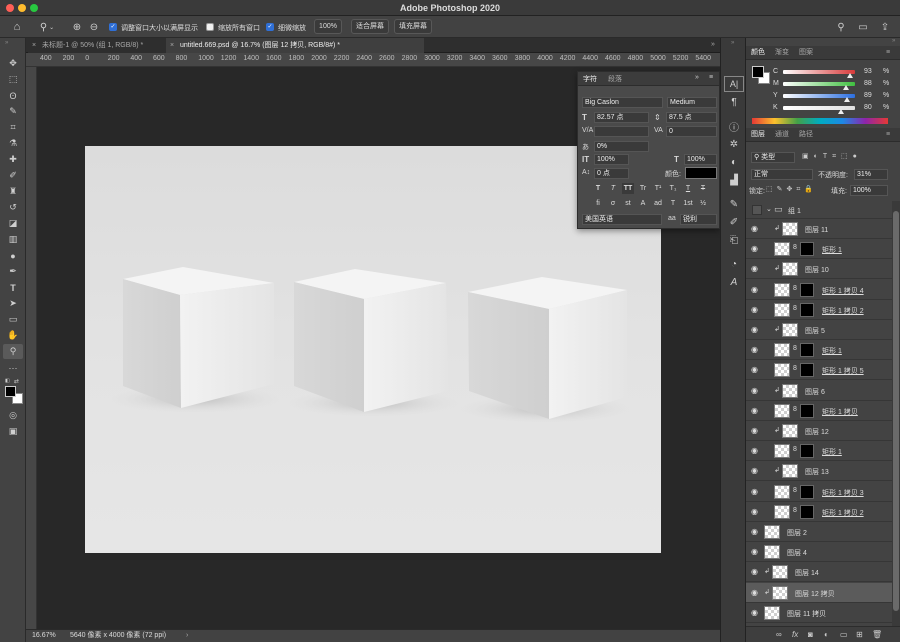 The height and width of the screenshot is (642, 900). Describe the element at coordinates (692, 102) in the screenshot. I see `font-style-select: Medium` at that location.